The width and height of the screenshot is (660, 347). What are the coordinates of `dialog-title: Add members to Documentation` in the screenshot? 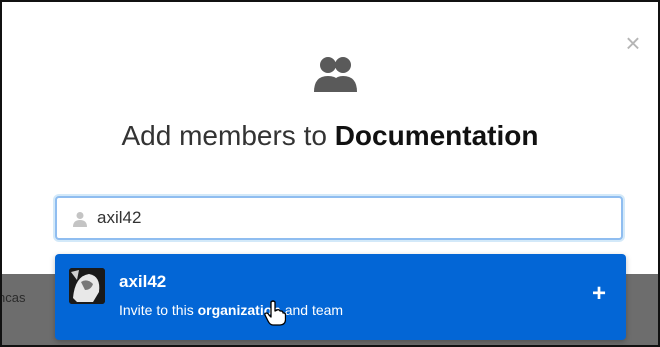 It's located at (330, 136).